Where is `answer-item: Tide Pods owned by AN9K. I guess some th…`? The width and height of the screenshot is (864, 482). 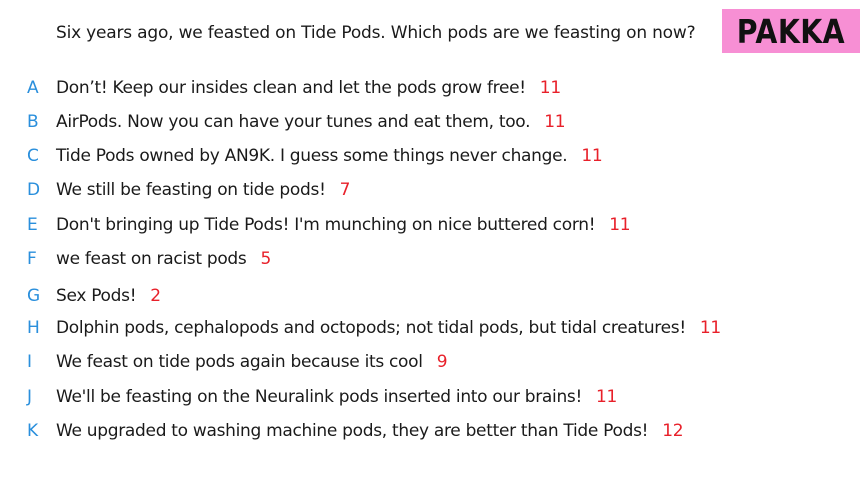
answer-item: Tide Pods owned by AN9K. I guess some th… is located at coordinates (329, 156).